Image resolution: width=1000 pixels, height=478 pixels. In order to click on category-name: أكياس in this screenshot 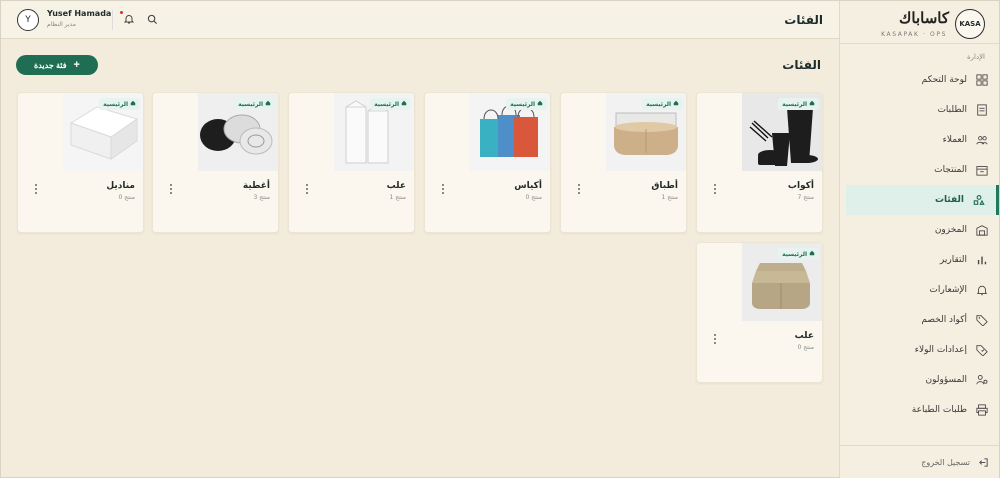, I will do `click(528, 186)`.